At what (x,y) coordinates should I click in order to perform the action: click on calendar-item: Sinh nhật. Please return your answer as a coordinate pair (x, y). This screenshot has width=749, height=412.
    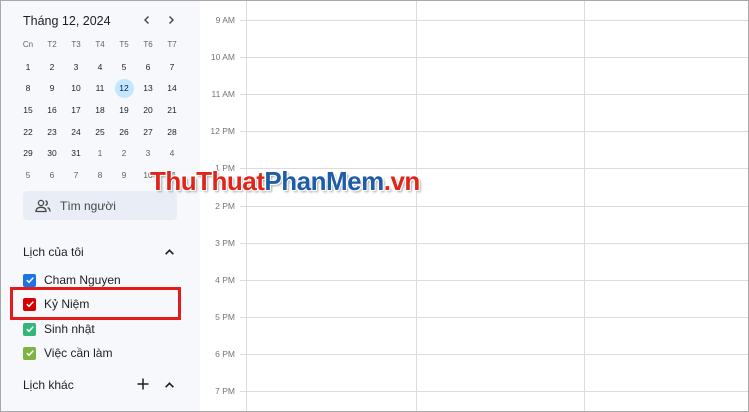
    Looking at the image, I should click on (59, 329).